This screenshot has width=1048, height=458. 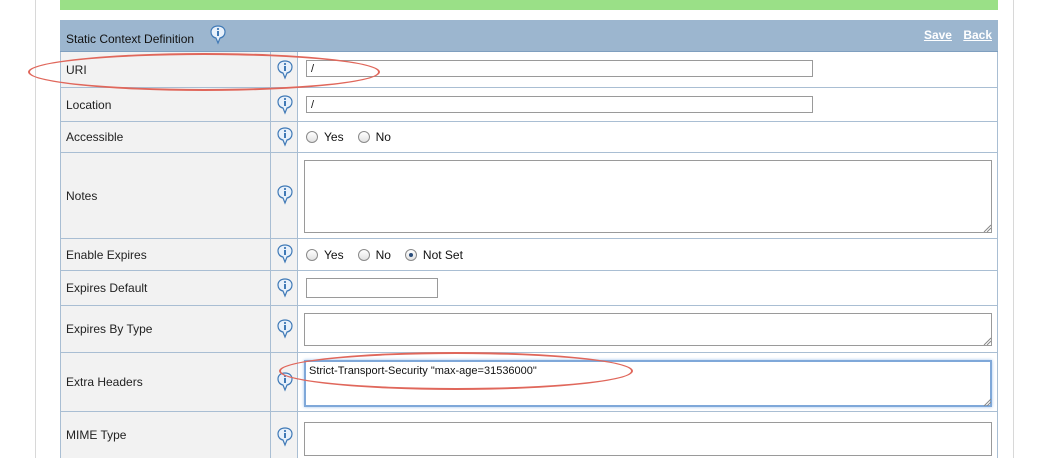 I want to click on accessible-yes-option: Yes, so click(x=325, y=137).